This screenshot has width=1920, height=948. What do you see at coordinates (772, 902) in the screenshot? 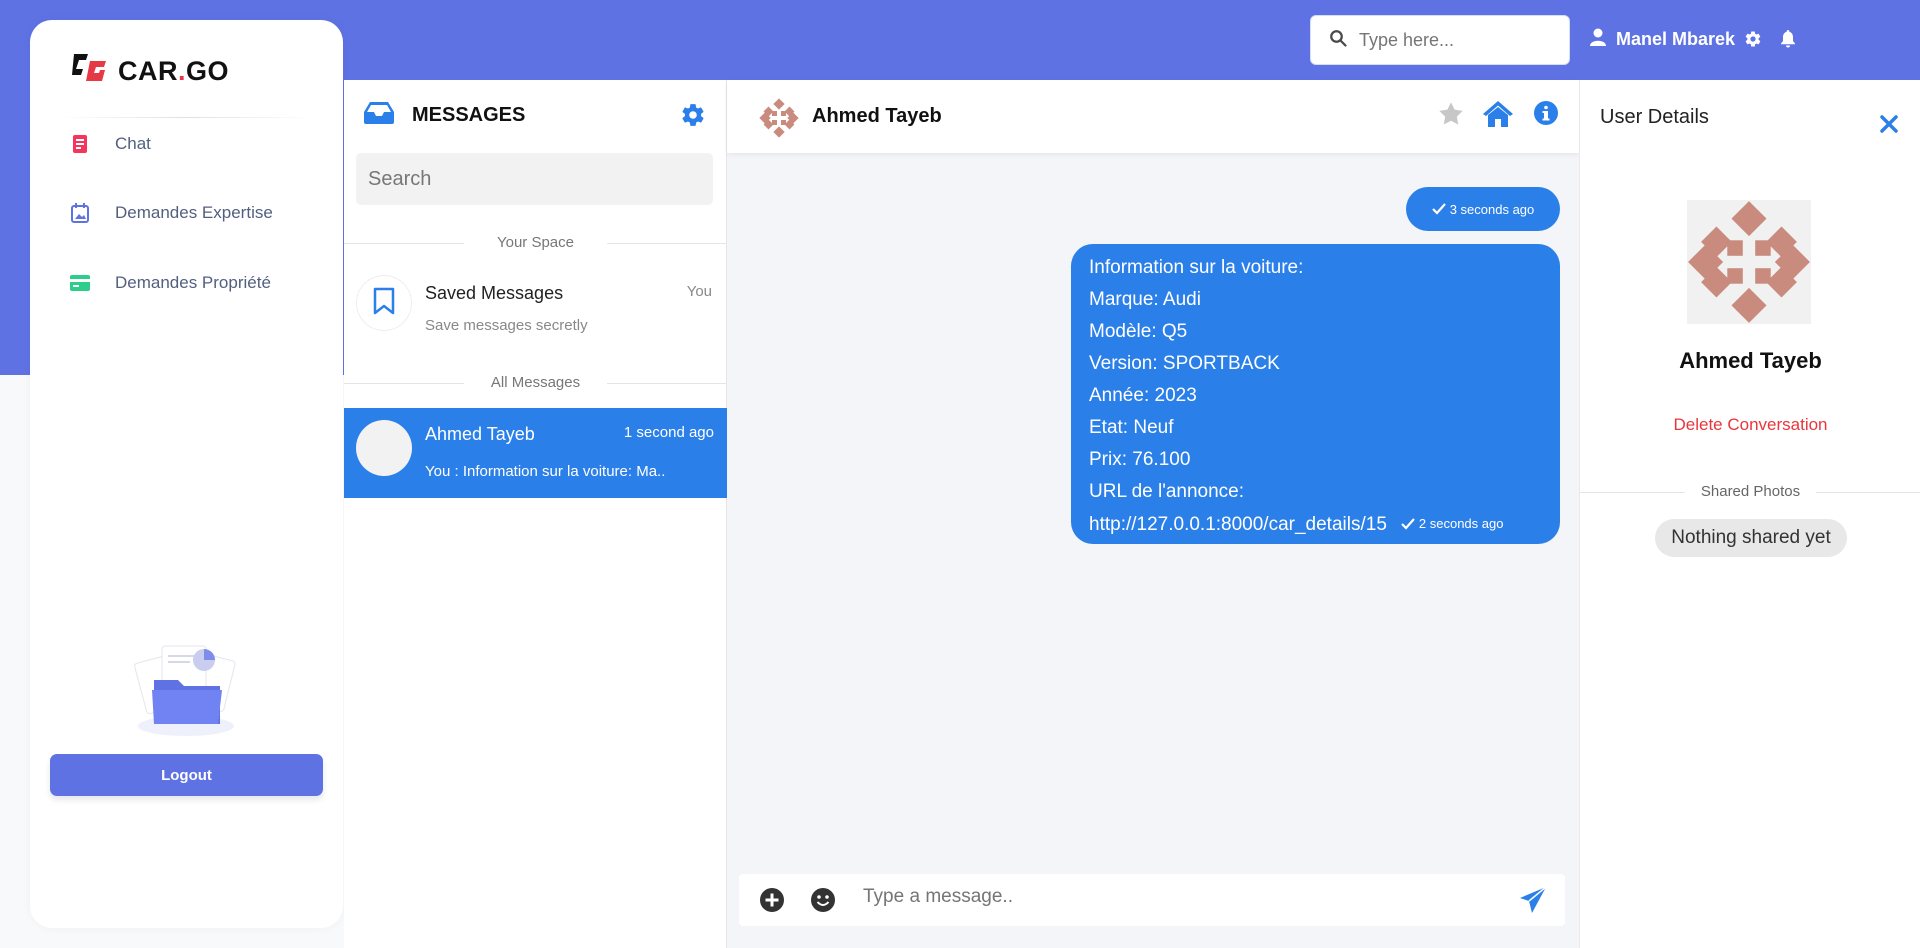
I see `add-attachment-icon` at bounding box center [772, 902].